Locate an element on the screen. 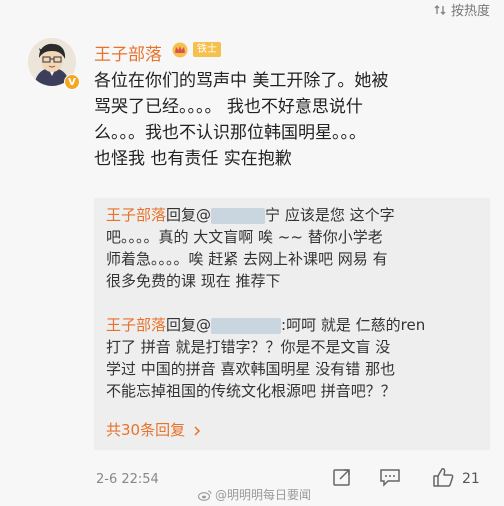 Image resolution: width=504 pixels, height=506 pixels. like-icon is located at coordinates (443, 477).